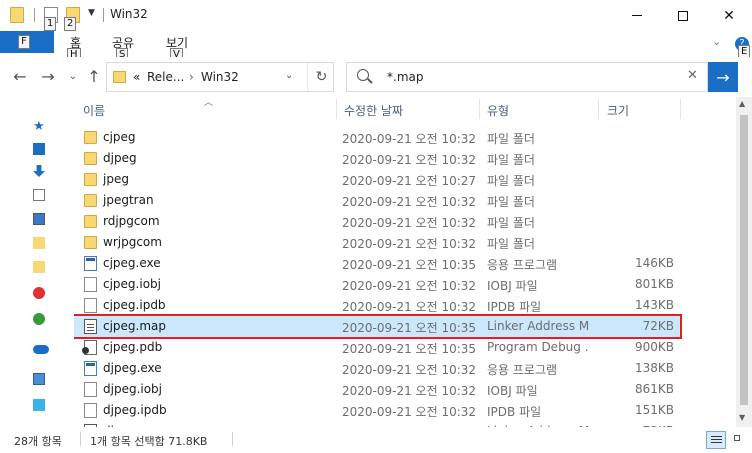 The height and width of the screenshot is (453, 752). What do you see at coordinates (512, 286) in the screenshot?
I see `file-type: IOBJ 파일` at bounding box center [512, 286].